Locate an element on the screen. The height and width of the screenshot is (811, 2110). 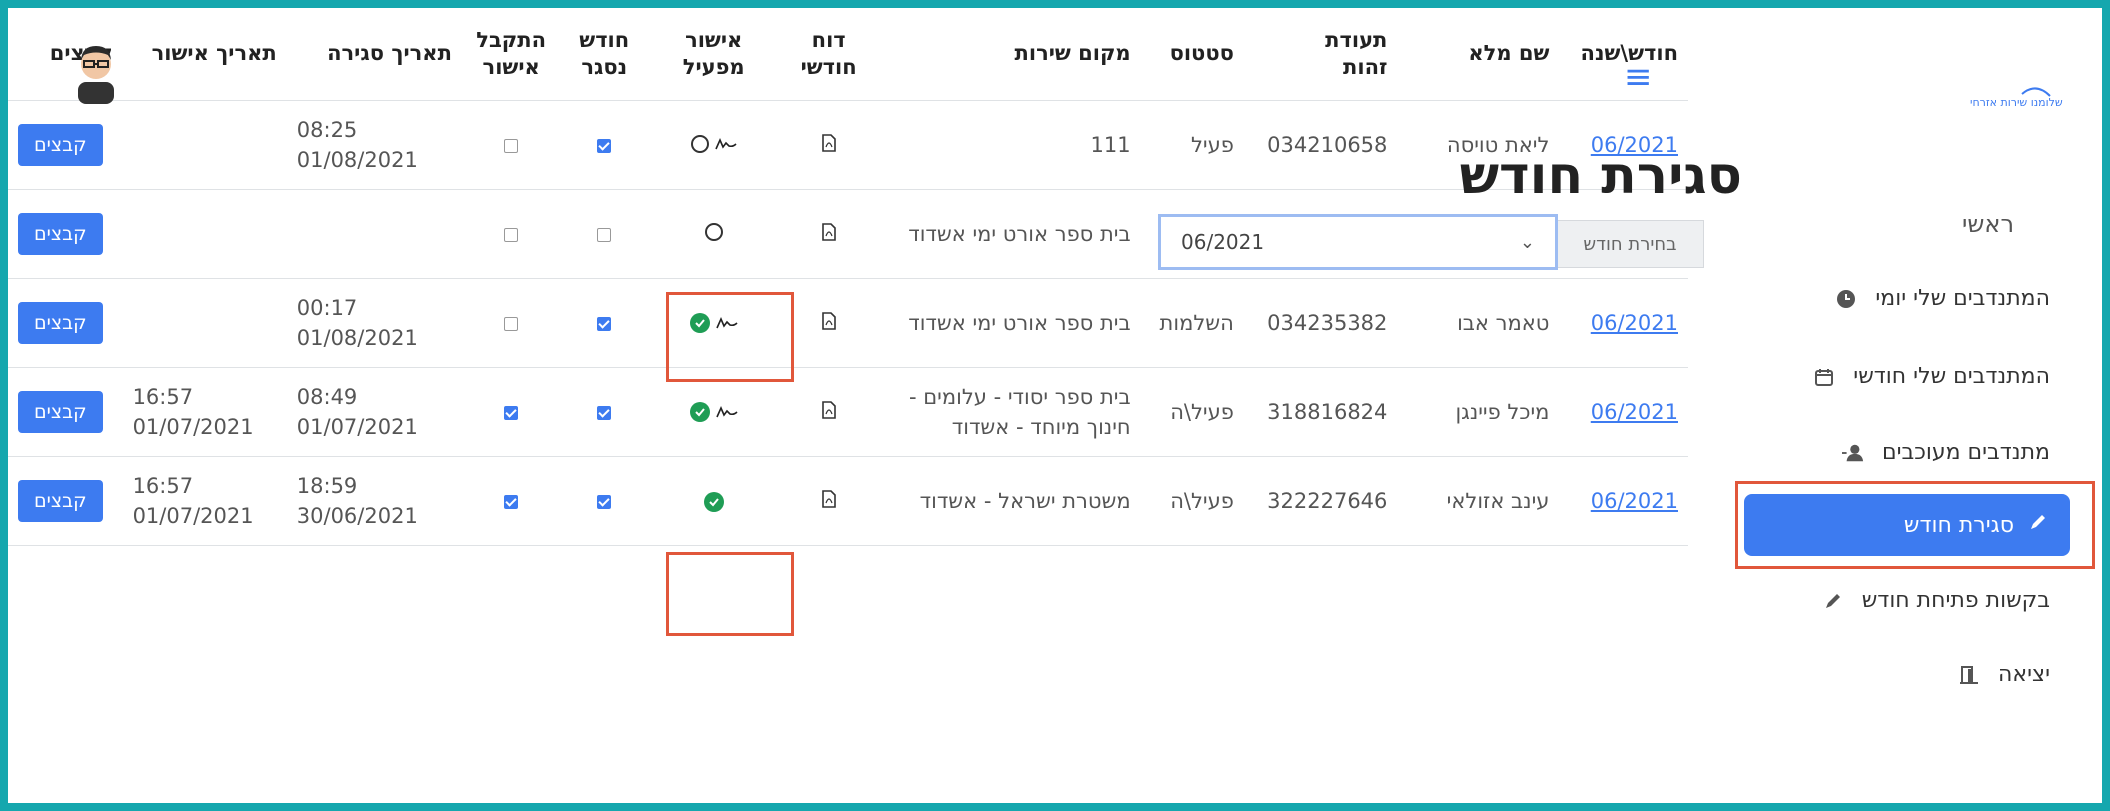
col-approval-date: תאריך אישור is located at coordinates (204, 54).